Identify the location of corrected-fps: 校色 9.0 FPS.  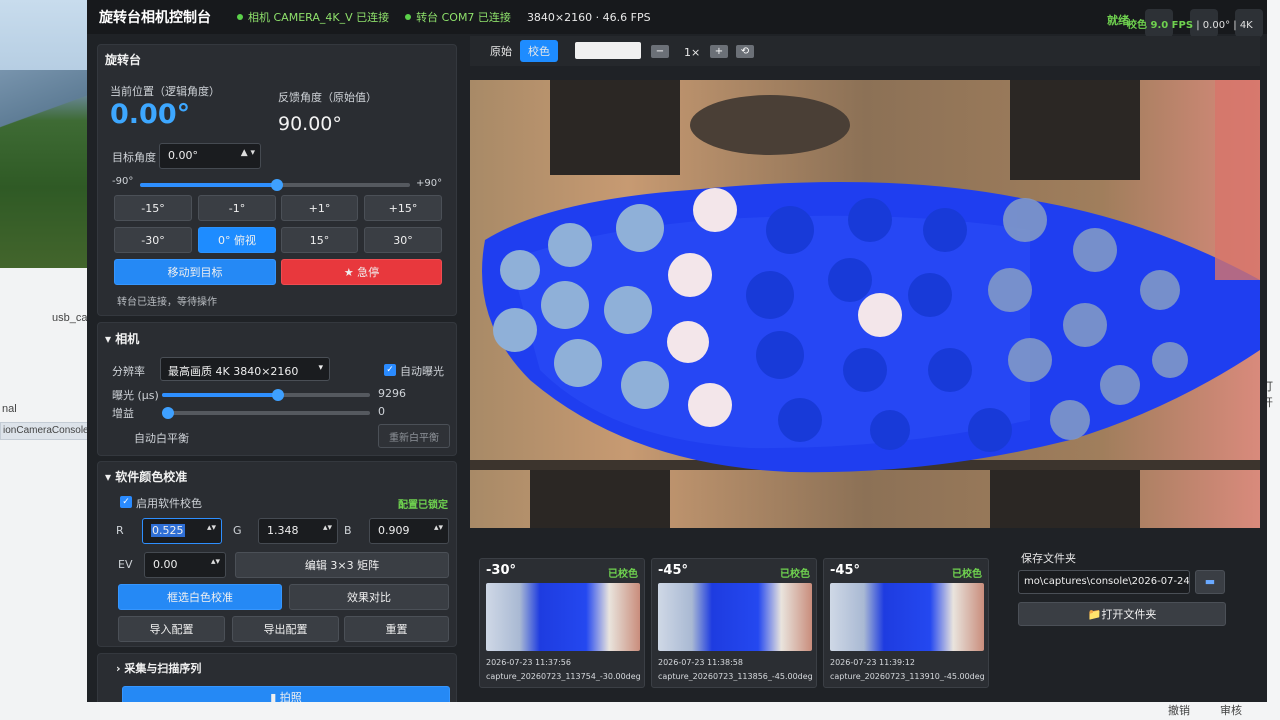
(1160, 25).